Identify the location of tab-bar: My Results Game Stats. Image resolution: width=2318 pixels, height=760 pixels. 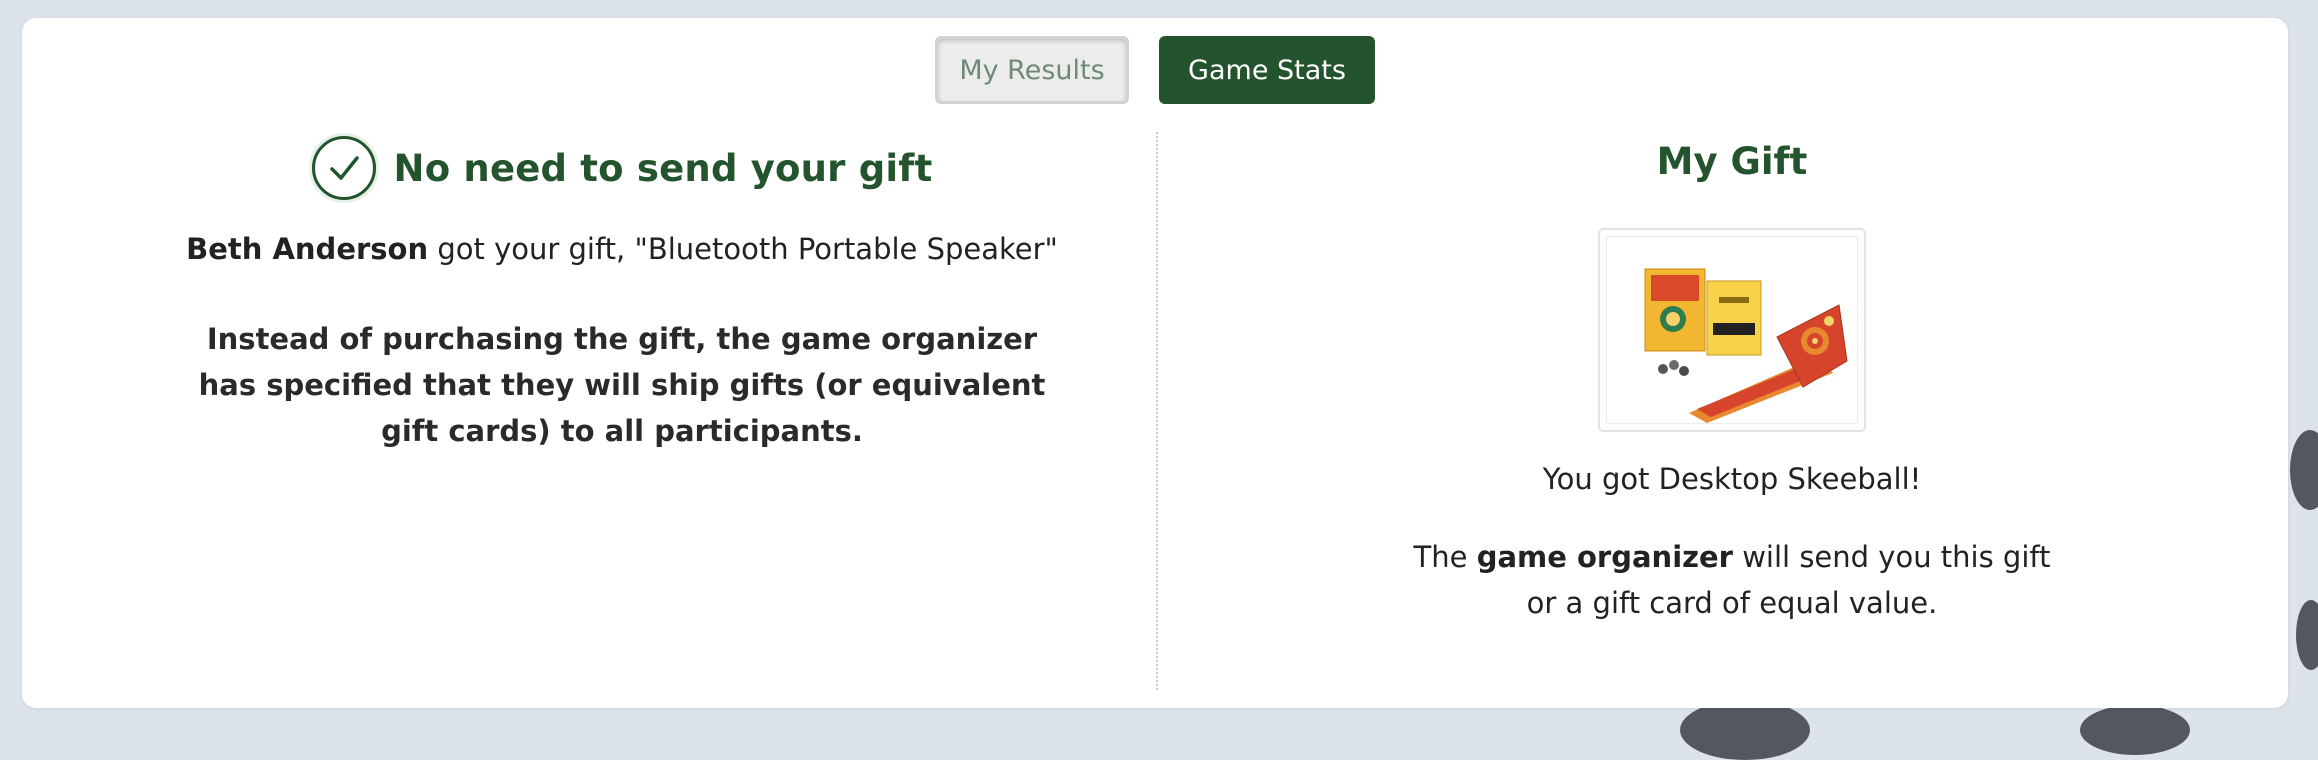
(1155, 70).